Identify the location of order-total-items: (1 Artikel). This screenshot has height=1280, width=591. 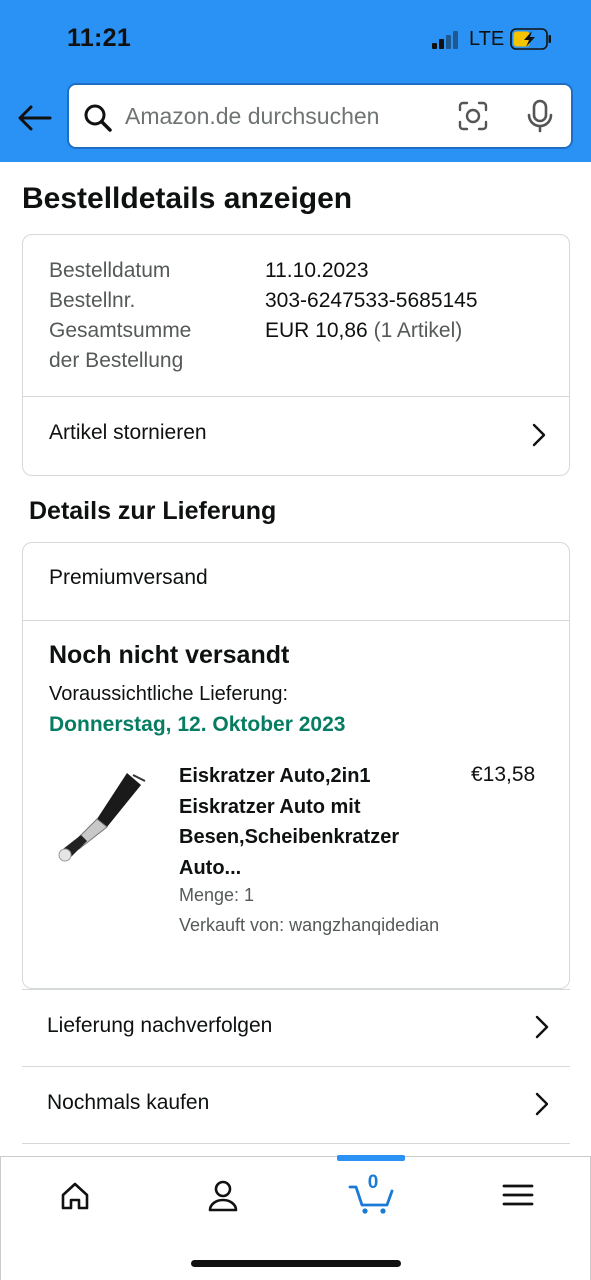
(418, 330).